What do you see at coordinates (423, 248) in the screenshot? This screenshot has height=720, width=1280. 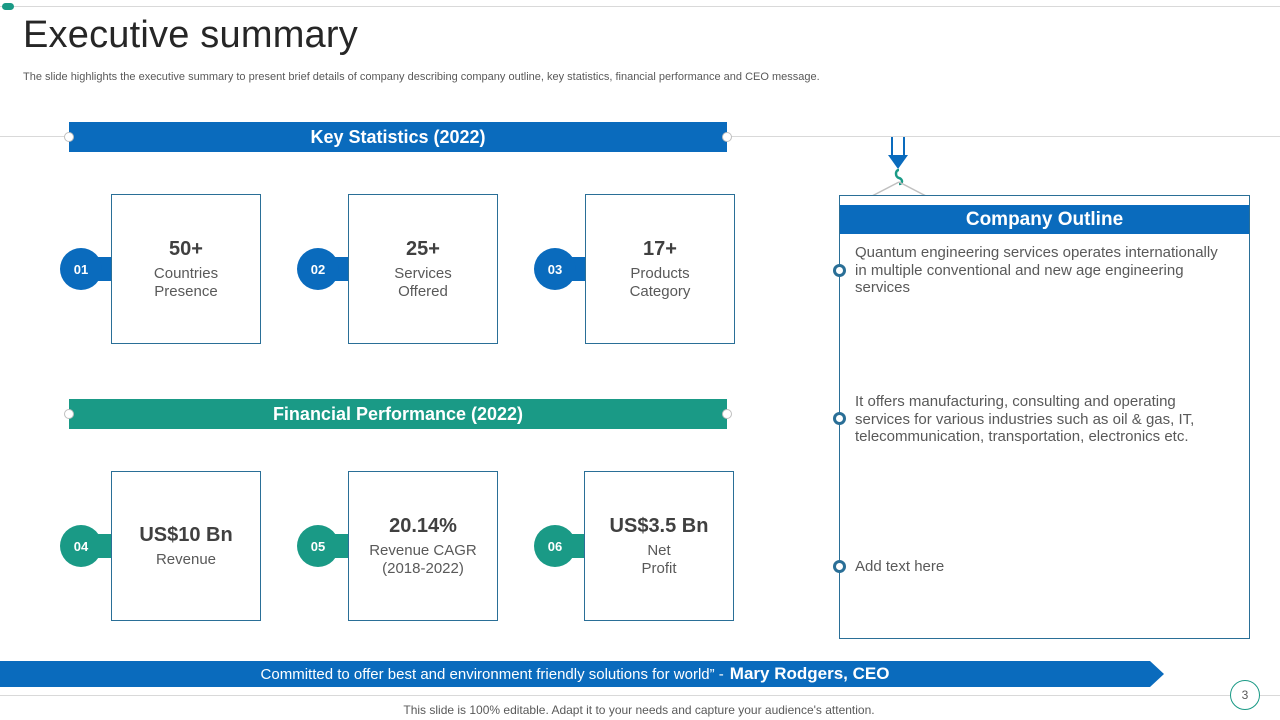 I see `stat-value: 25+` at bounding box center [423, 248].